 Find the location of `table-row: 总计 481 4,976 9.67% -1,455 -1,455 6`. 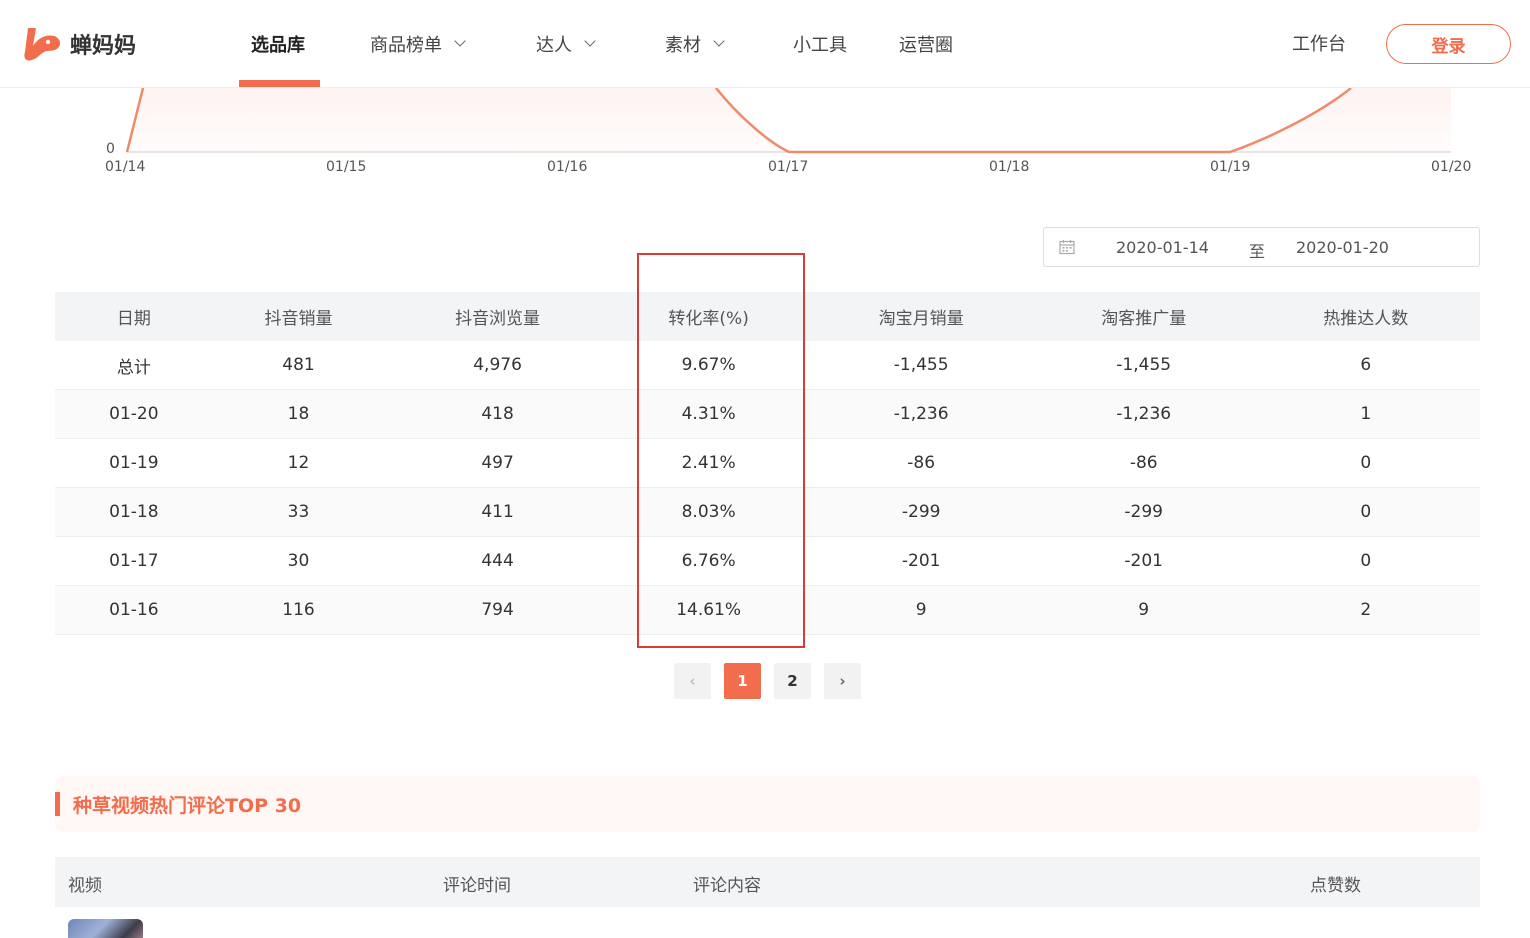

table-row: 总计 481 4,976 9.67% -1,455 -1,455 6 is located at coordinates (767, 365).